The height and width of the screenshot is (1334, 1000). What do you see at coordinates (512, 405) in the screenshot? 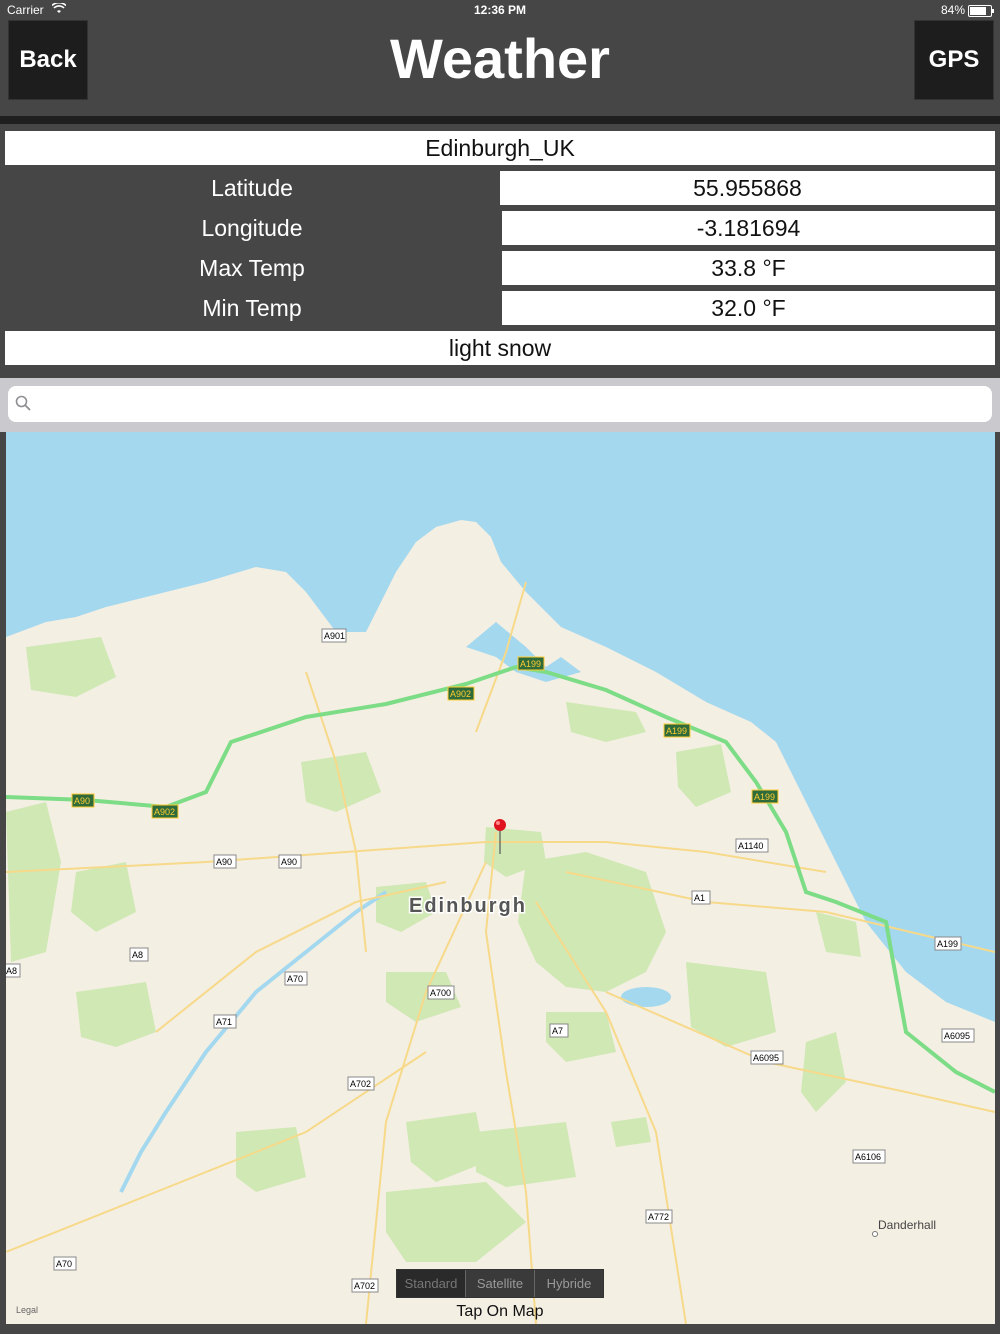
I see `search-input` at bounding box center [512, 405].